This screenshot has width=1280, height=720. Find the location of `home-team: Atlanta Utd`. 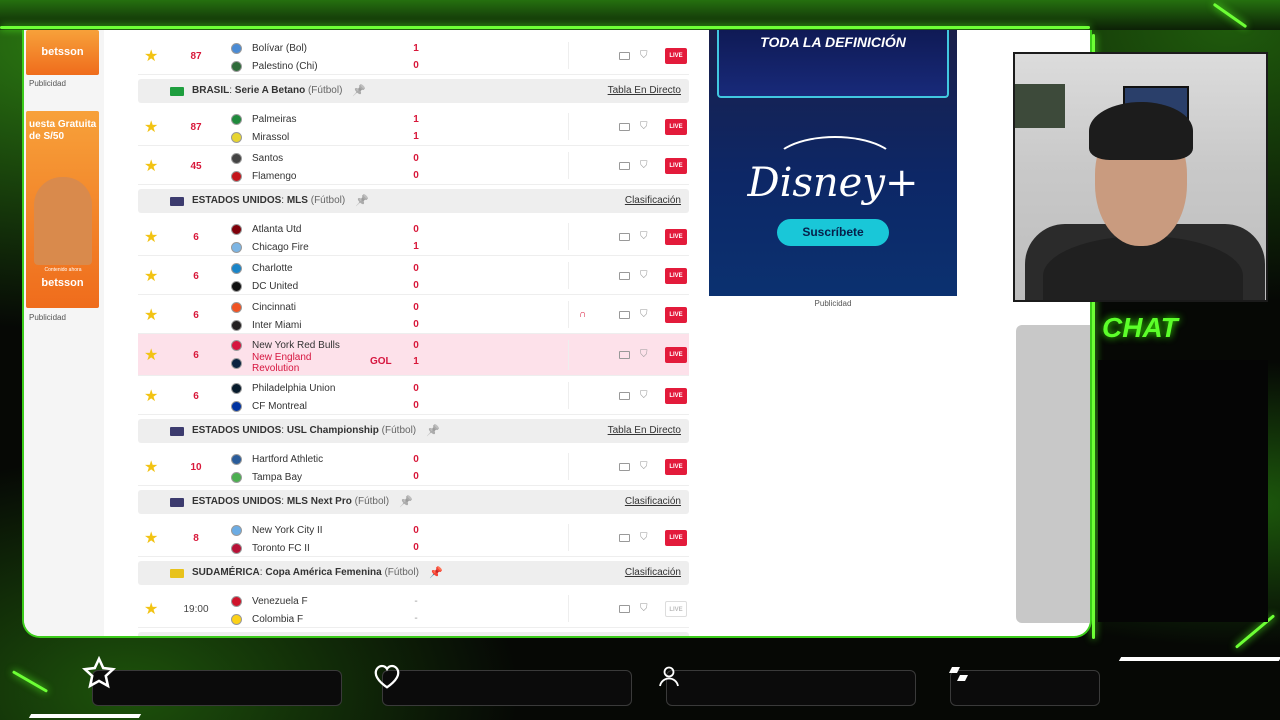

home-team: Atlanta Utd is located at coordinates (266, 229).